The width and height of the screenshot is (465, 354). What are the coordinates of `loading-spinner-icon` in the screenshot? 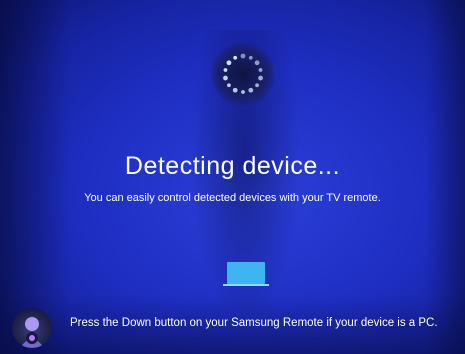 It's located at (243, 74).